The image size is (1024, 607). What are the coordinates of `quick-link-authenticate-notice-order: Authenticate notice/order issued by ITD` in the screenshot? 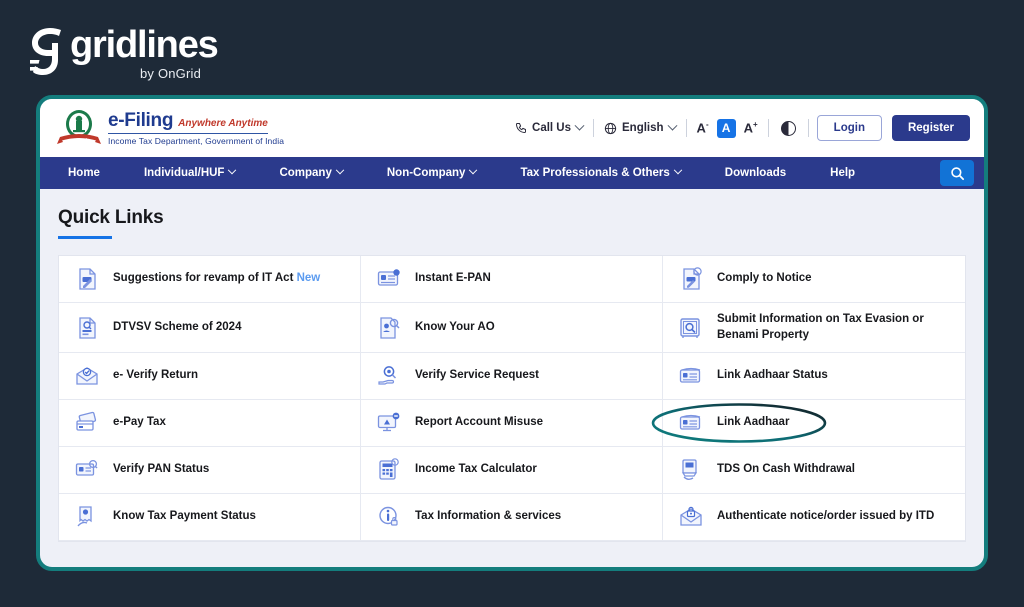 It's located at (814, 518).